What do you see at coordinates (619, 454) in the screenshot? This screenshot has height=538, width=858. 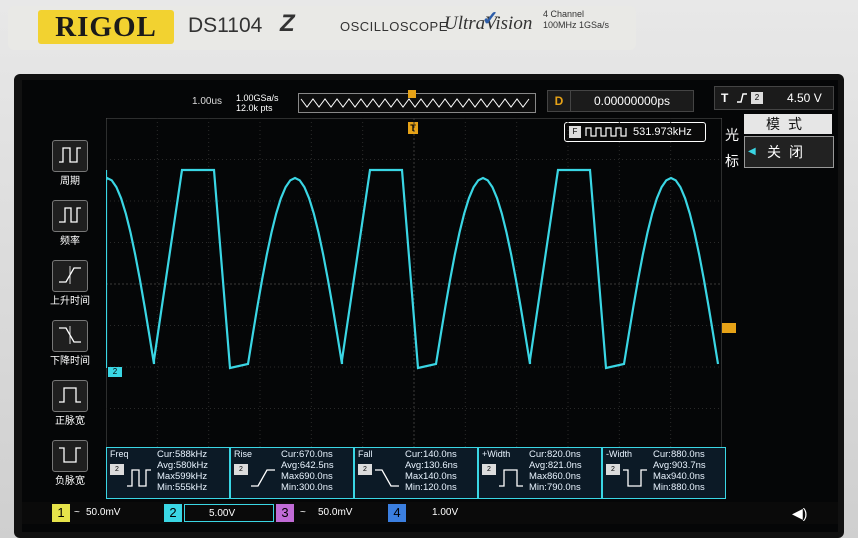 I see `measurement-name: -Width` at bounding box center [619, 454].